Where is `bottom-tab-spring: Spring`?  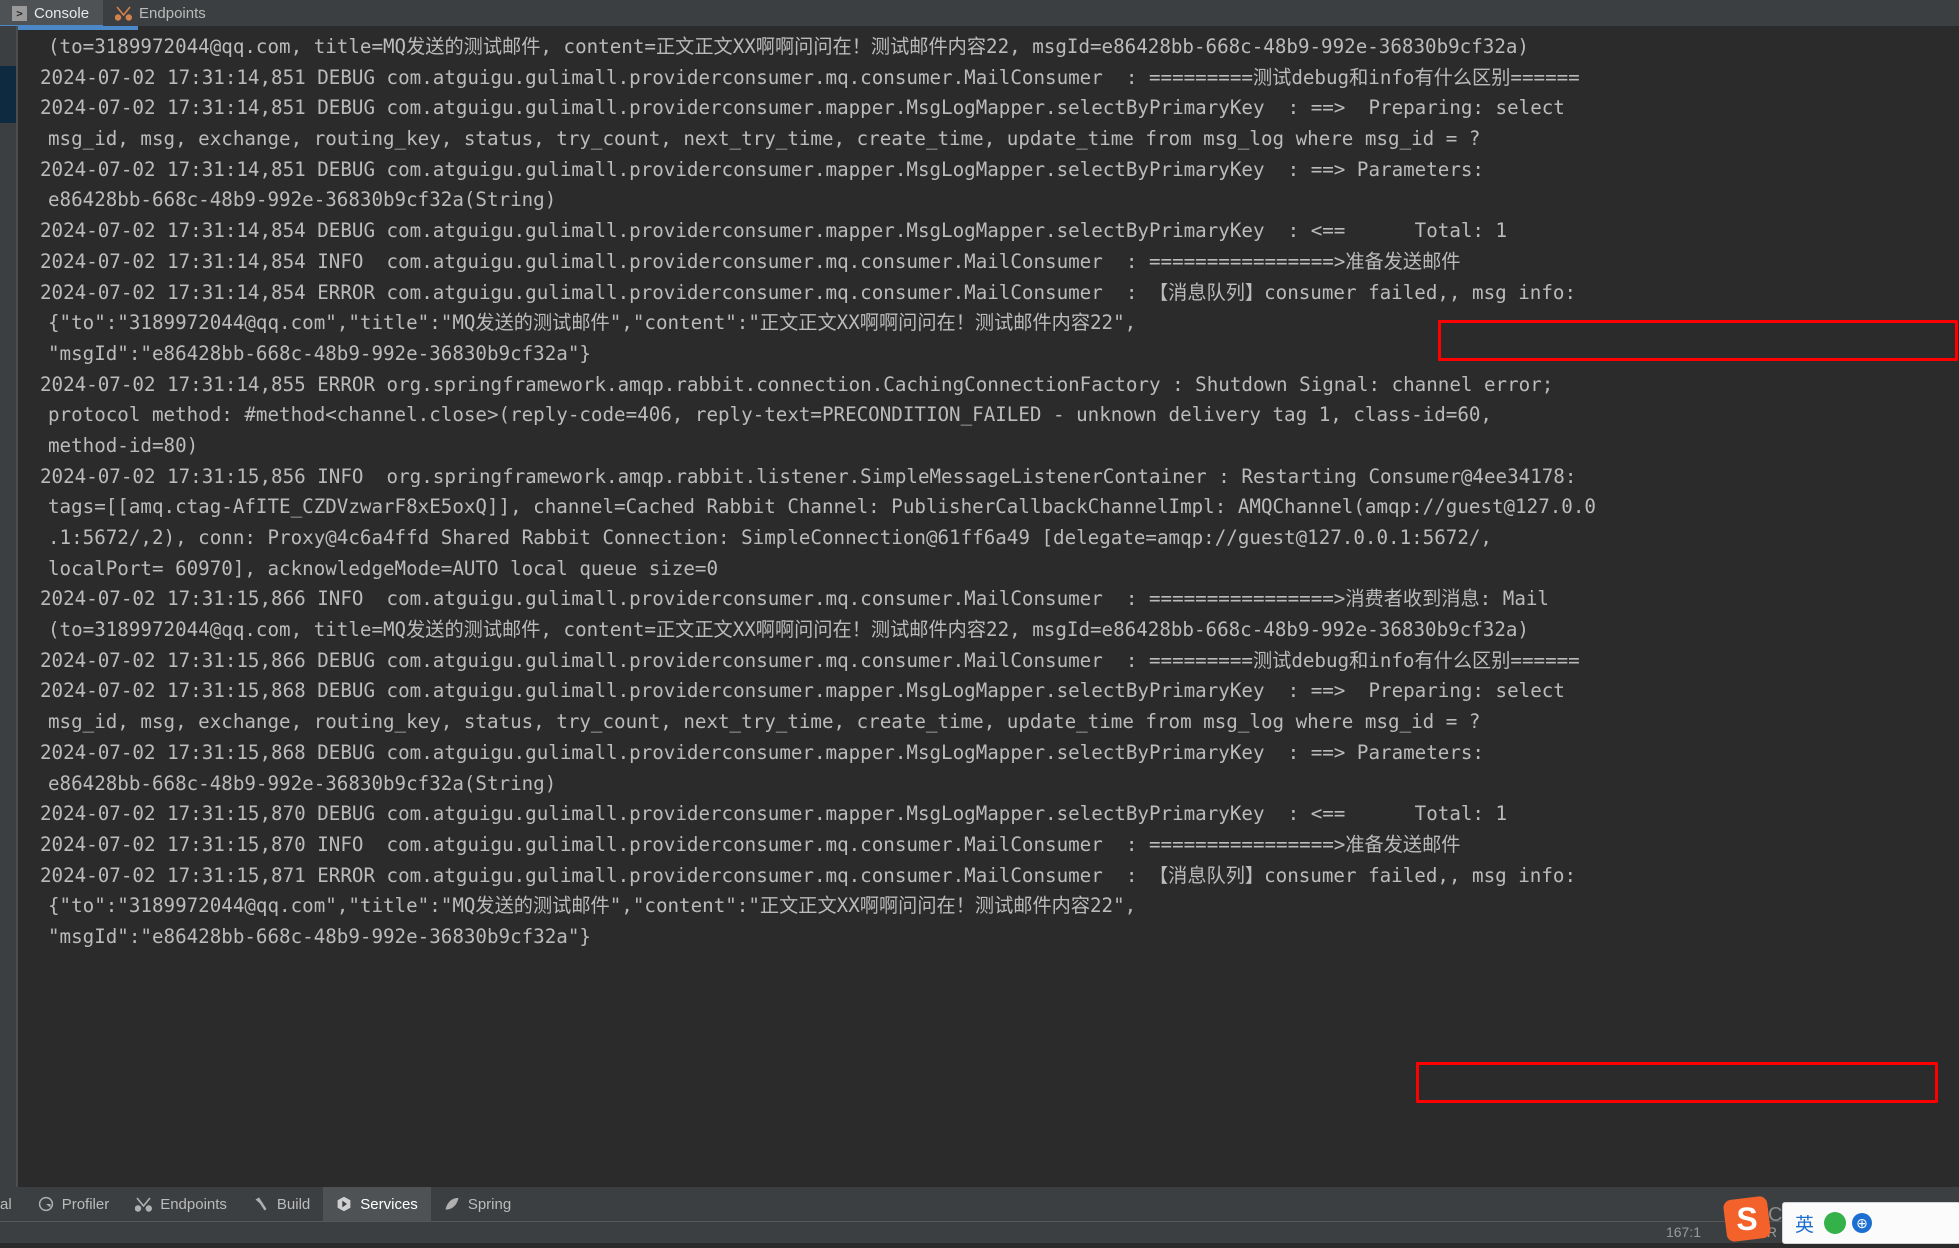
bottom-tab-spring: Spring is located at coordinates (477, 1204).